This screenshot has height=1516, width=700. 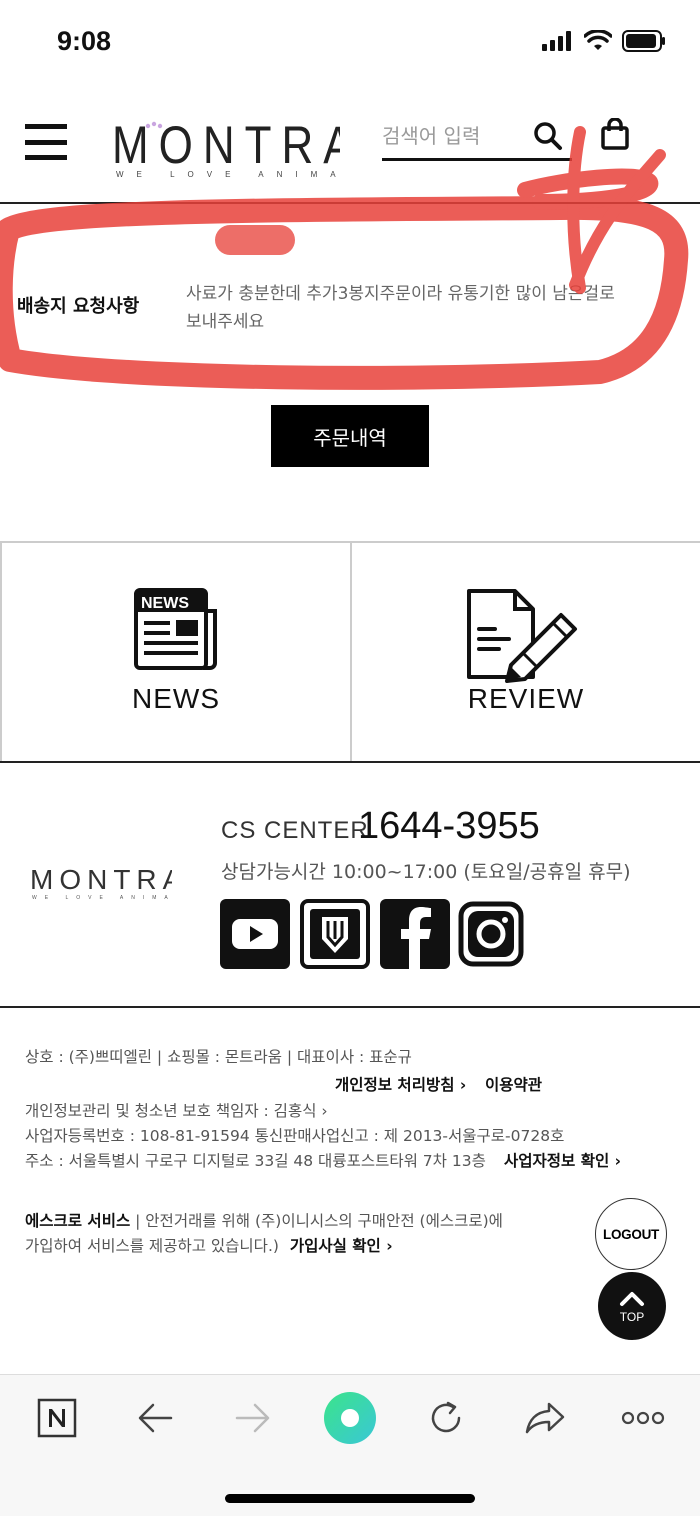 I want to click on facebook-icon, so click(x=415, y=934).